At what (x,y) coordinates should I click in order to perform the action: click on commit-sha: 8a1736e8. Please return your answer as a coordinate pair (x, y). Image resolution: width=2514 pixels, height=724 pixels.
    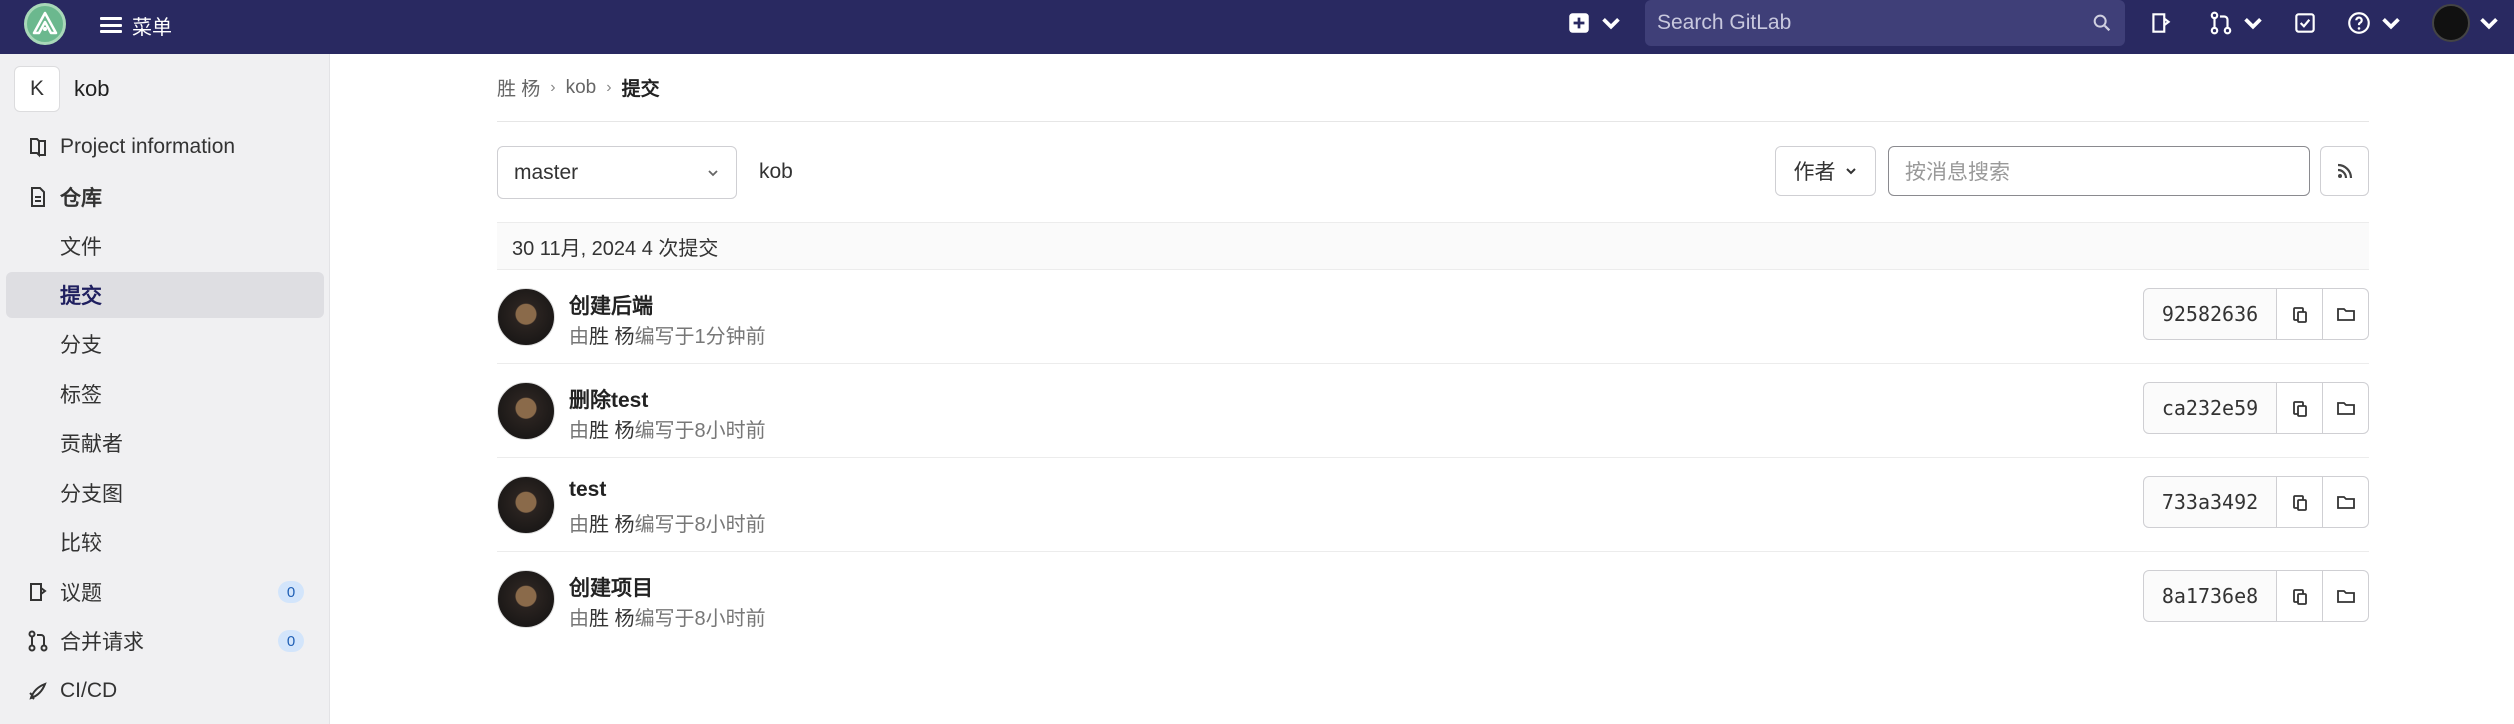
    Looking at the image, I should click on (2210, 596).